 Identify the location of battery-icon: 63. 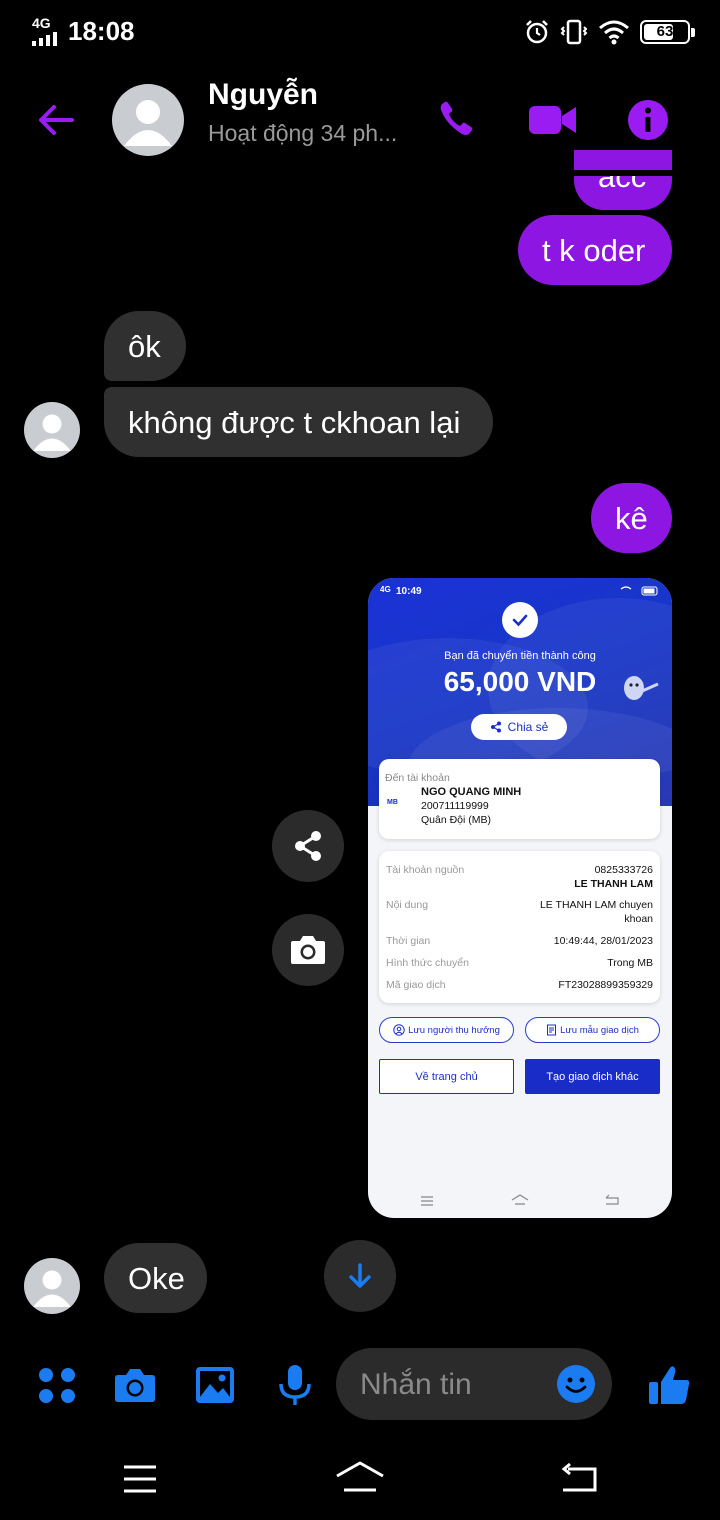
(667, 32).